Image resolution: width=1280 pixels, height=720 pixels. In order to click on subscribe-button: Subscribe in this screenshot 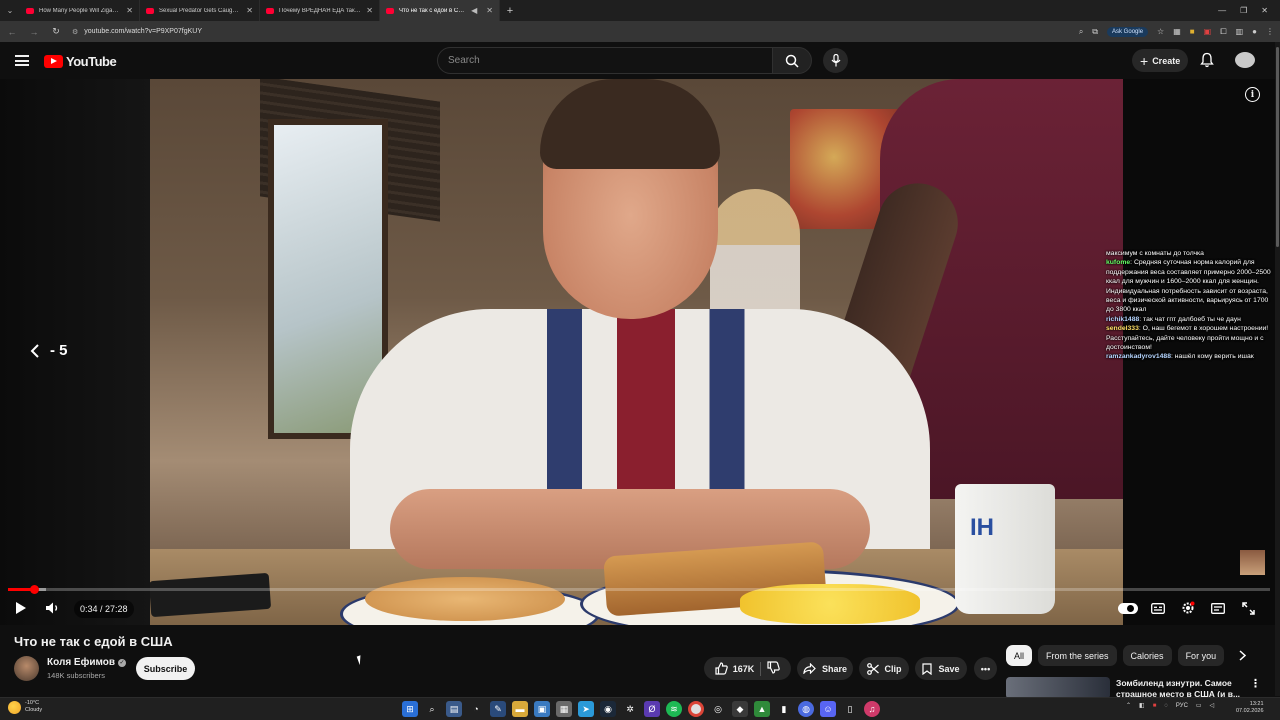, I will do `click(165, 668)`.